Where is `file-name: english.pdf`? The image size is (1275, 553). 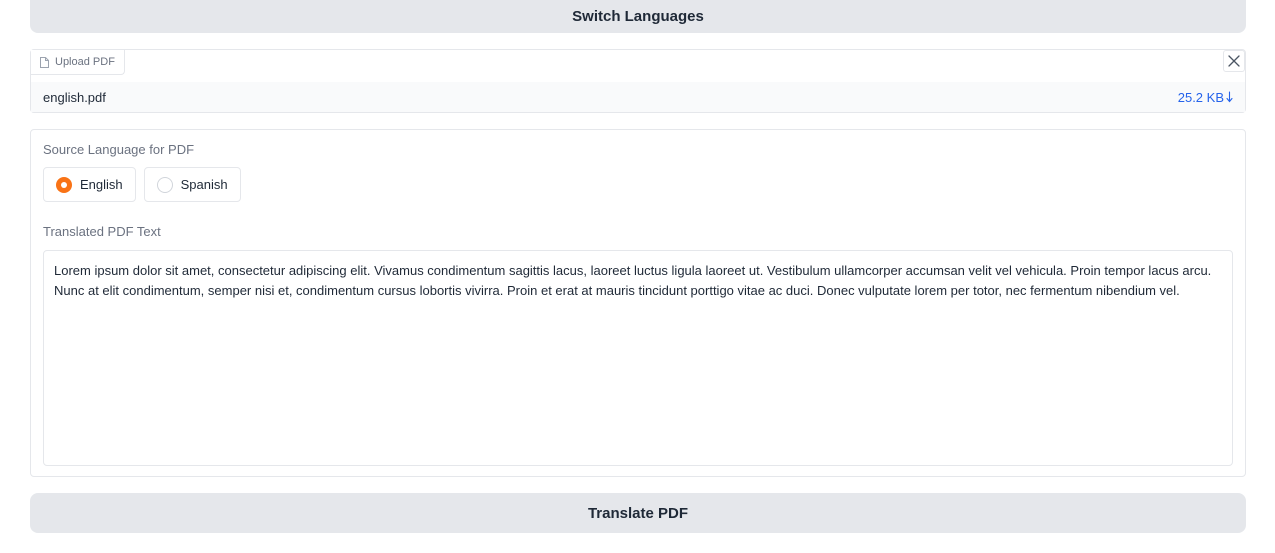
file-name: english.pdf is located at coordinates (74, 97).